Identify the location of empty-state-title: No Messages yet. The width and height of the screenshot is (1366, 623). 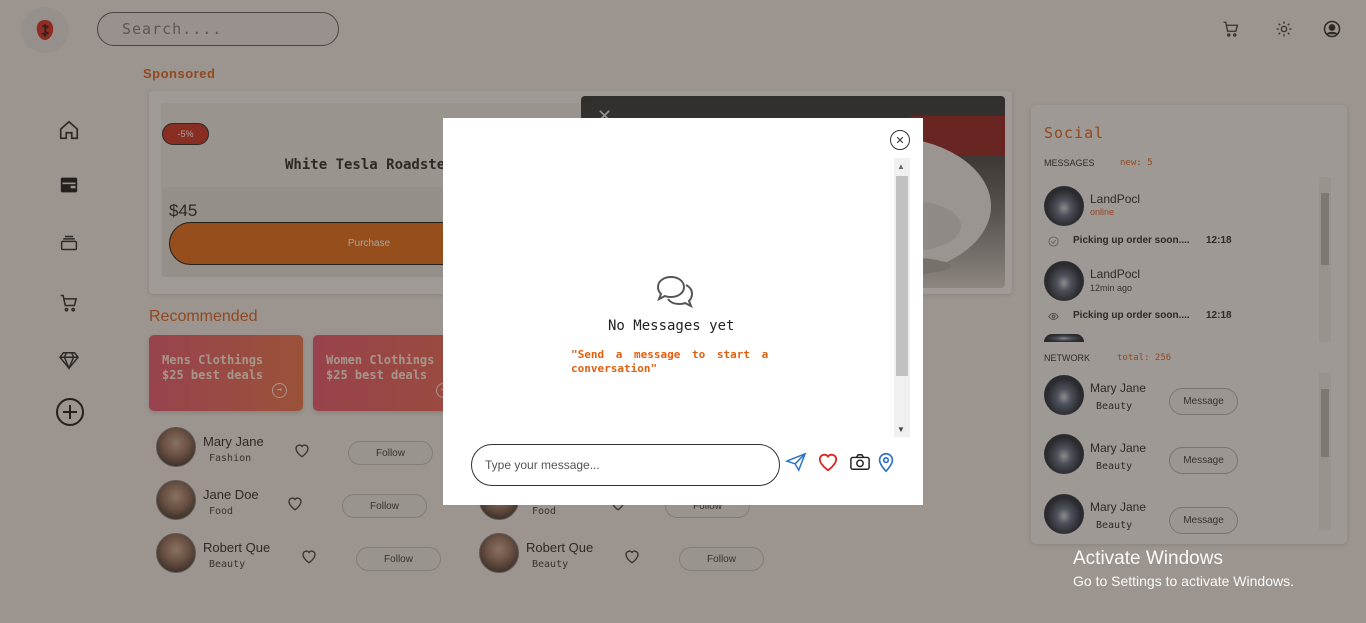
(671, 326).